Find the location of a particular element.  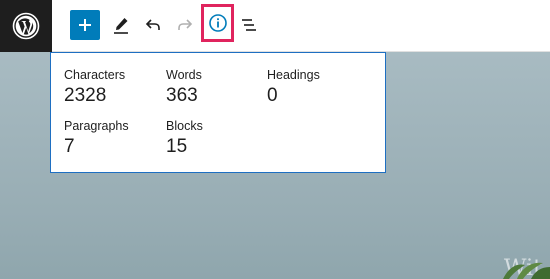

headings-stat: Headings 0 is located at coordinates (293, 87).